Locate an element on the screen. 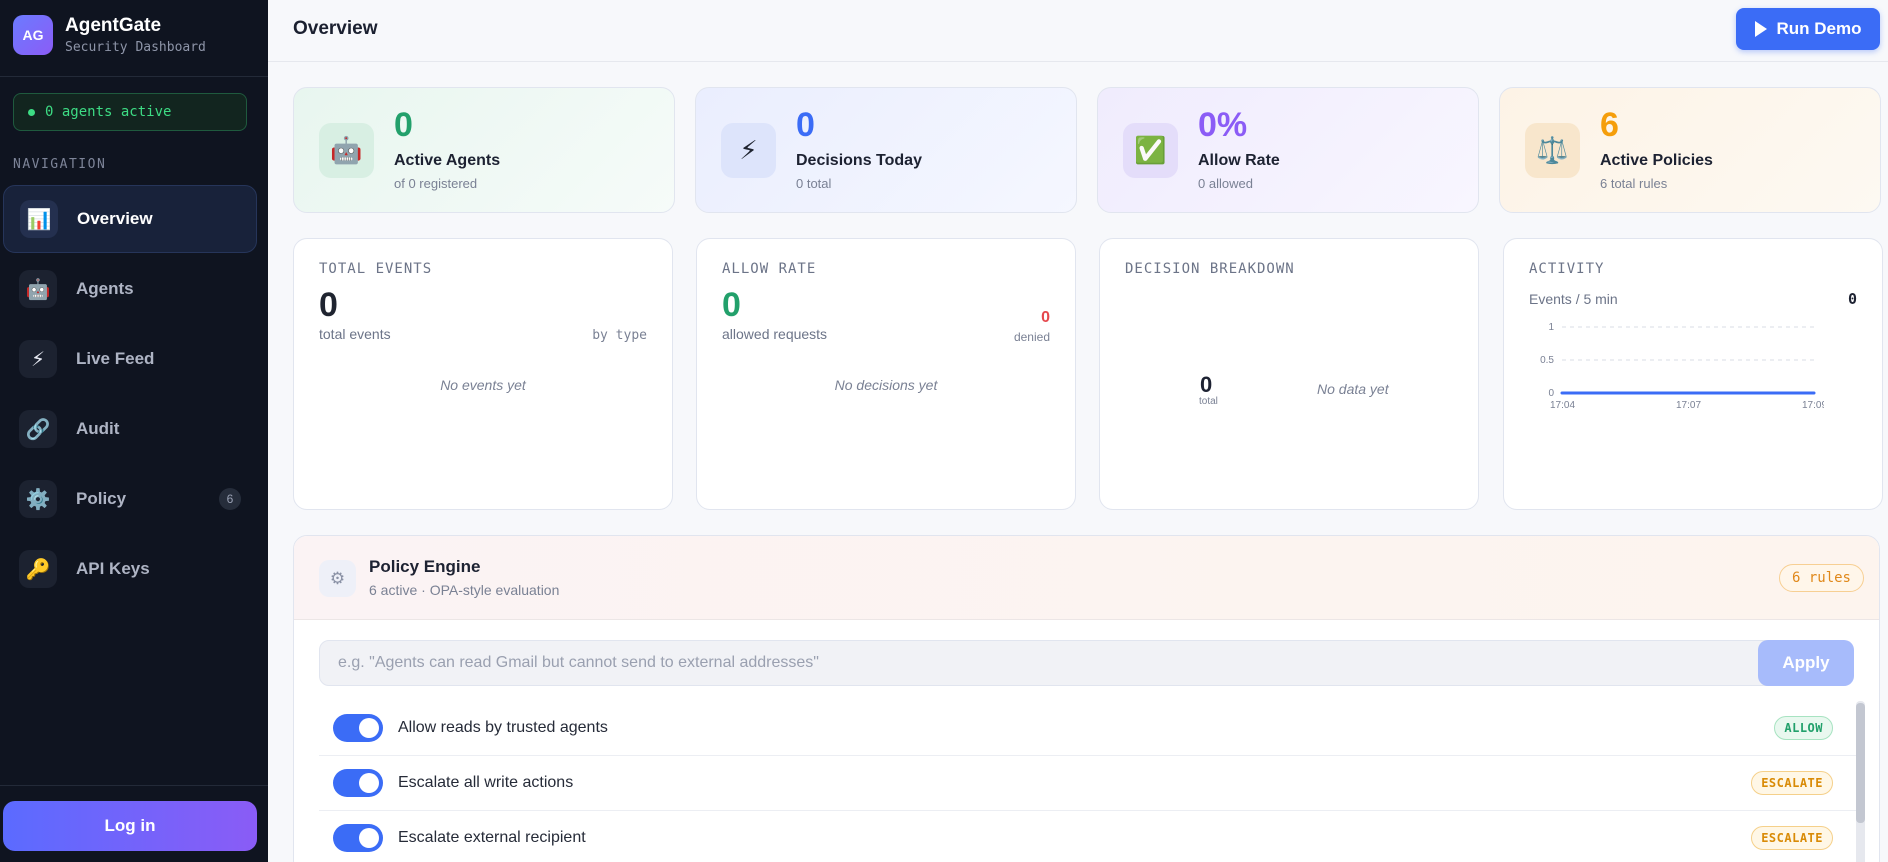 The image size is (1888, 862). empty-state: No decisions yet is located at coordinates (886, 385).